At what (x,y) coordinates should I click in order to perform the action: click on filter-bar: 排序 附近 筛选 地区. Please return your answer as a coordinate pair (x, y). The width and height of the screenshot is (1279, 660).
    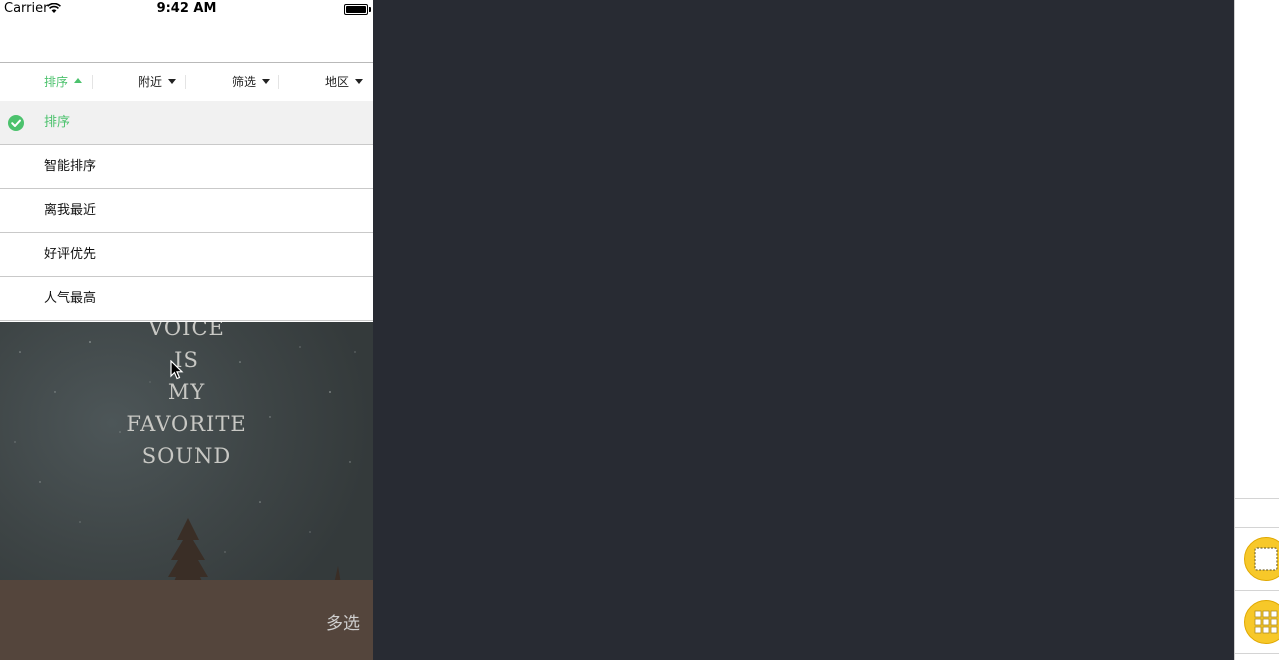
    Looking at the image, I should click on (186, 82).